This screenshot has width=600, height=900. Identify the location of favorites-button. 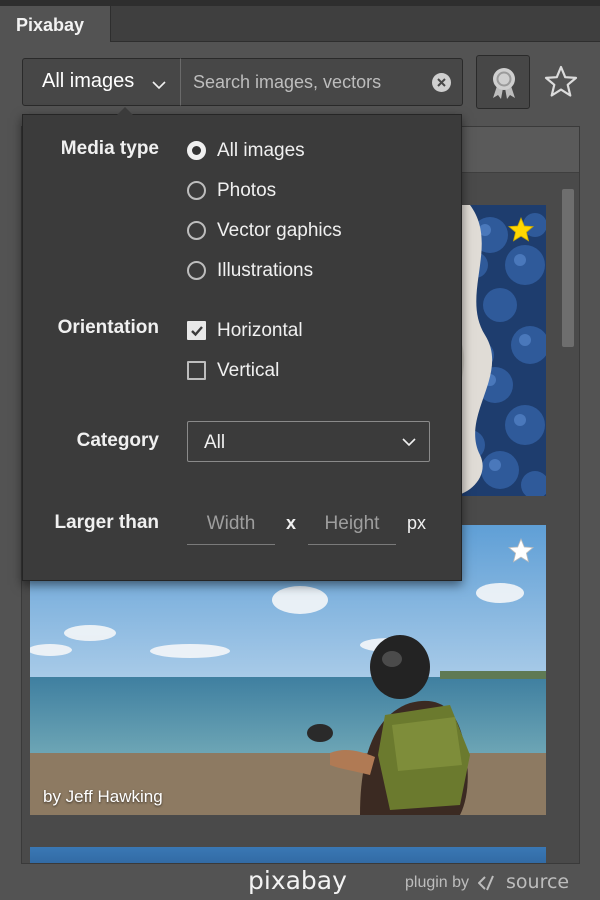
(561, 82).